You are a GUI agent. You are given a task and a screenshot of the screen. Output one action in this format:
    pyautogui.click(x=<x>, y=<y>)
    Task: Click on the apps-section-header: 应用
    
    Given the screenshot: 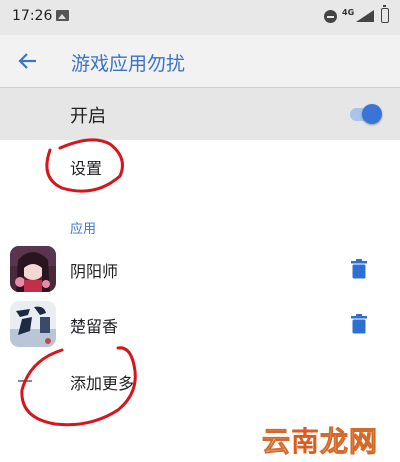 What is the action you would take?
    pyautogui.click(x=83, y=229)
    